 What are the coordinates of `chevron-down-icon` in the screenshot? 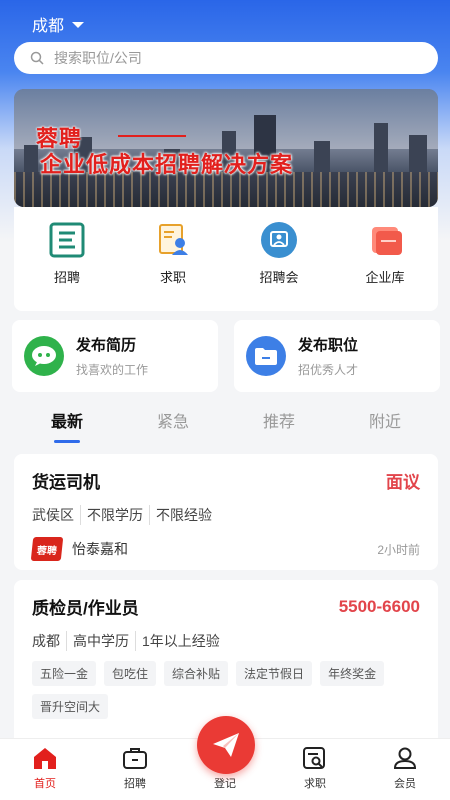 It's located at (78, 25).